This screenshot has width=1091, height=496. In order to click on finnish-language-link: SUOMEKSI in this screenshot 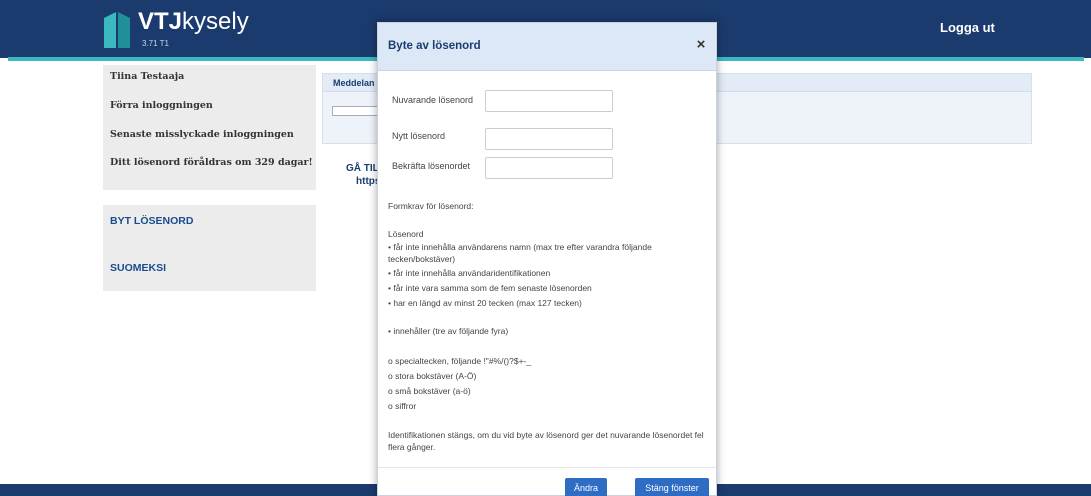, I will do `click(138, 268)`.